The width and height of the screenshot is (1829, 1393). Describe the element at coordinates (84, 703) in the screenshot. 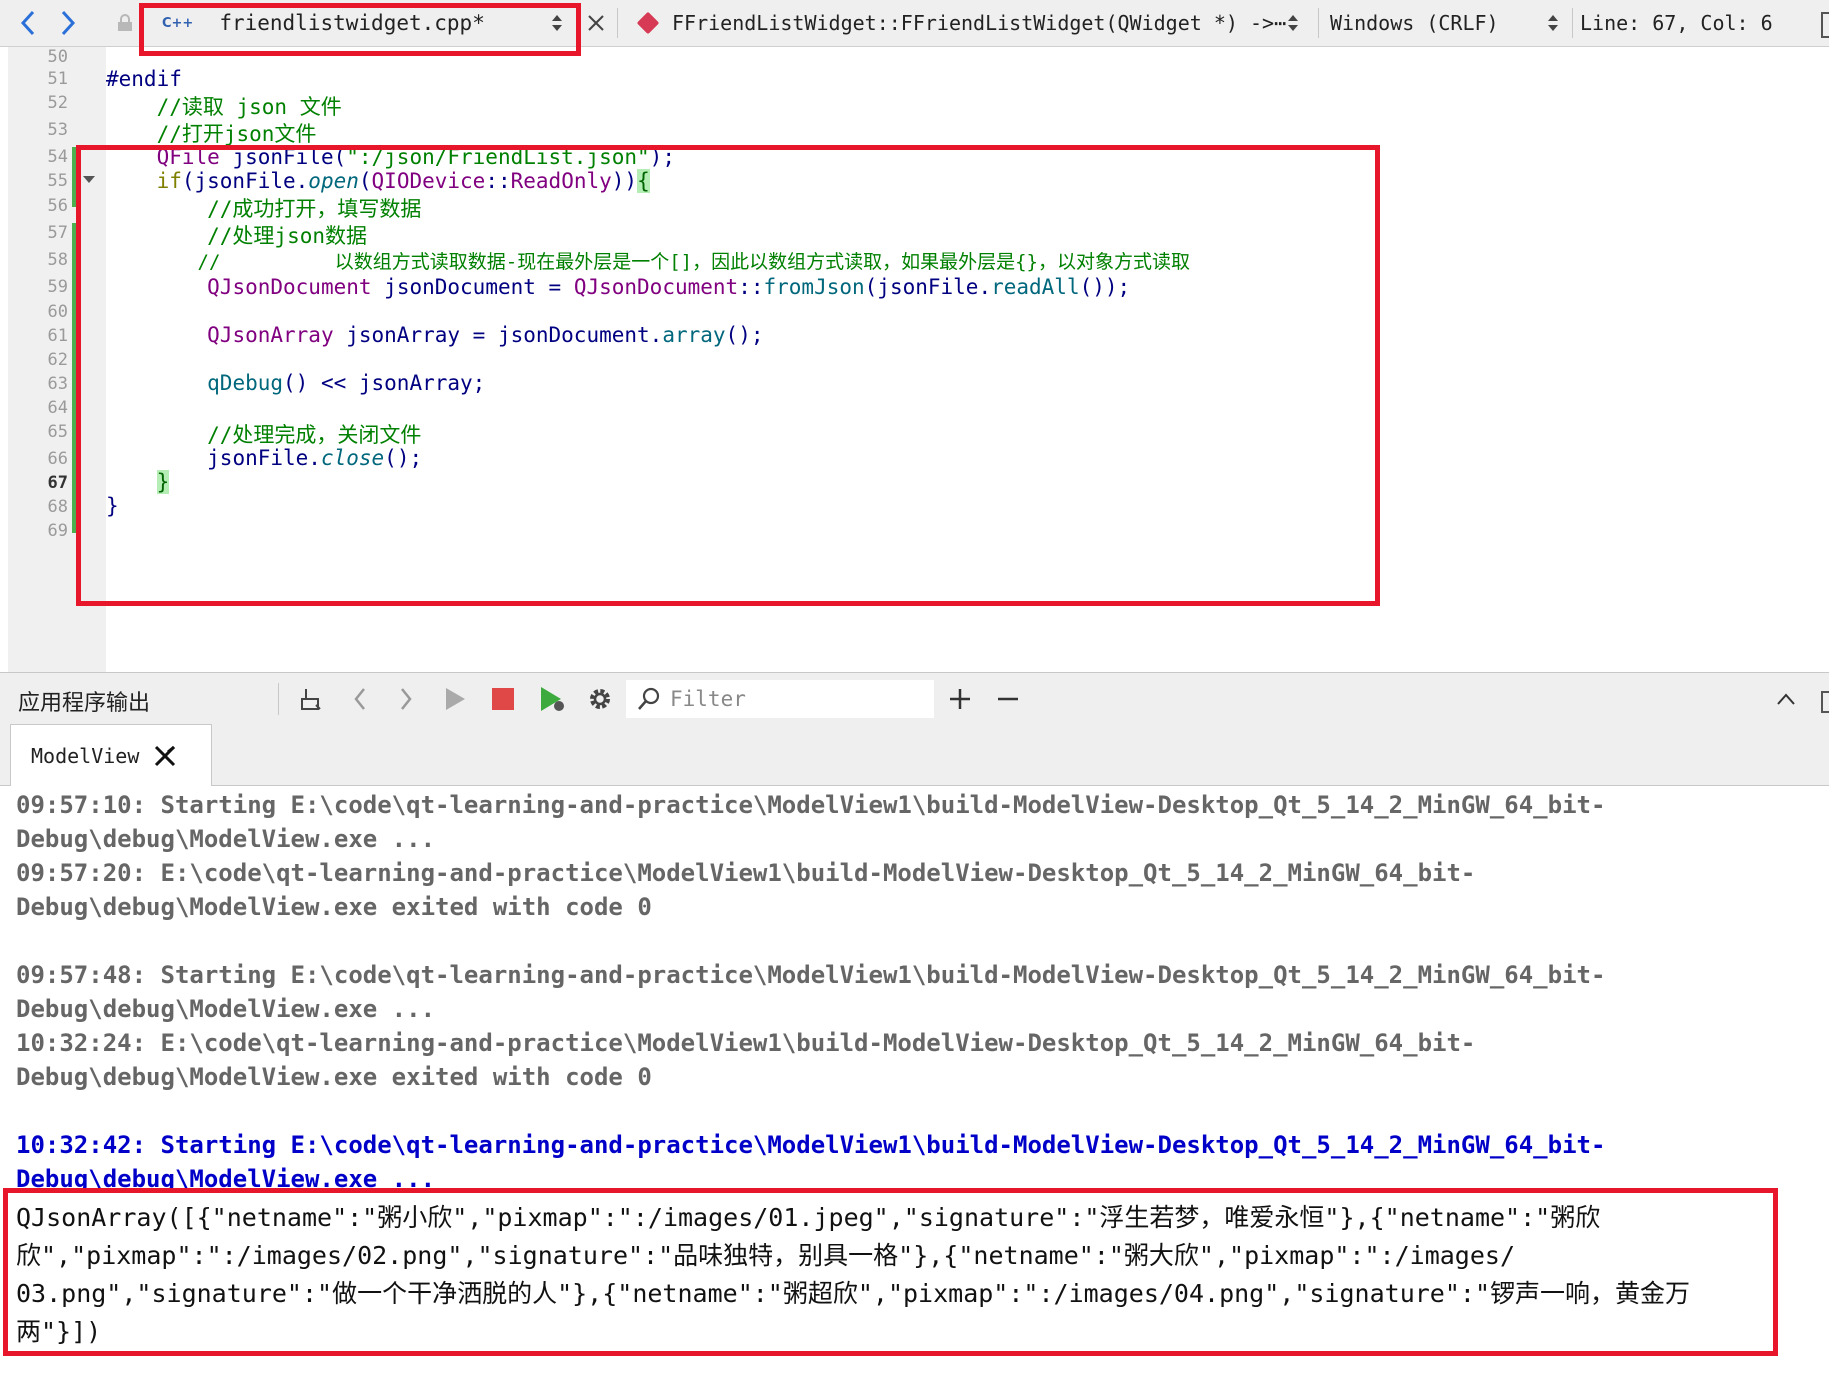

I see `output-pane-title: 应用程序输出` at that location.